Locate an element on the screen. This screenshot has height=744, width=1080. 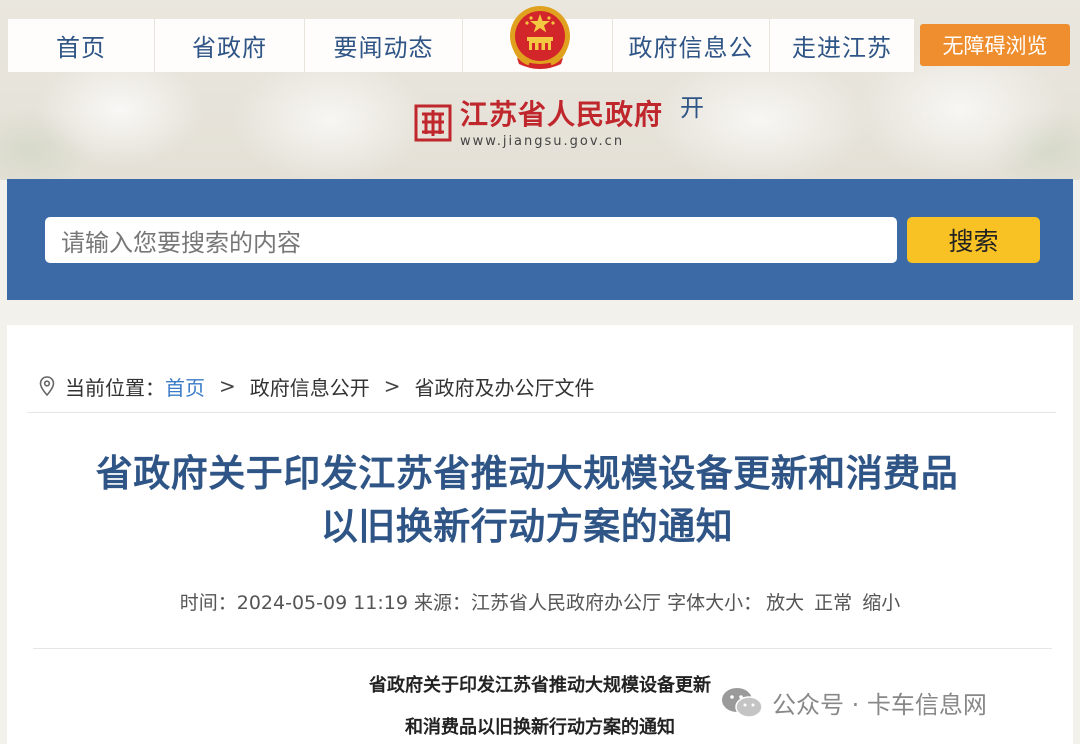
breadcrumb-label: 当前位置： is located at coordinates (115, 387).